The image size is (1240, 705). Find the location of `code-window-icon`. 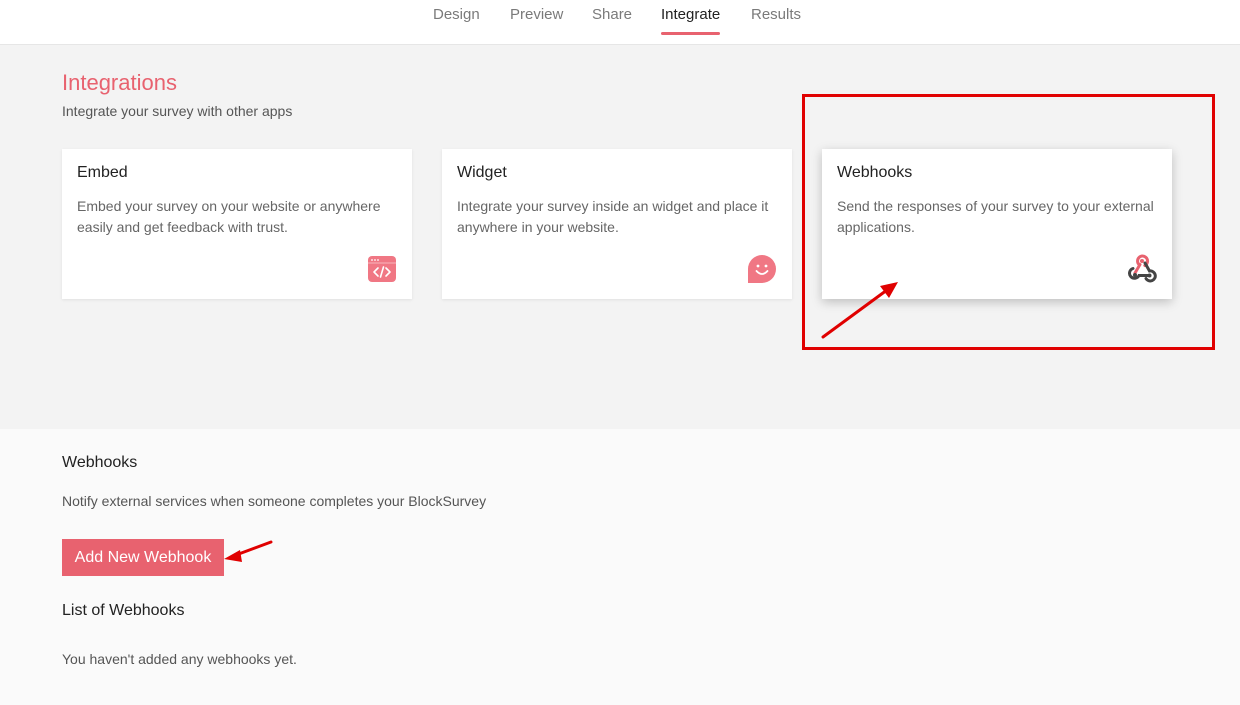

code-window-icon is located at coordinates (382, 269).